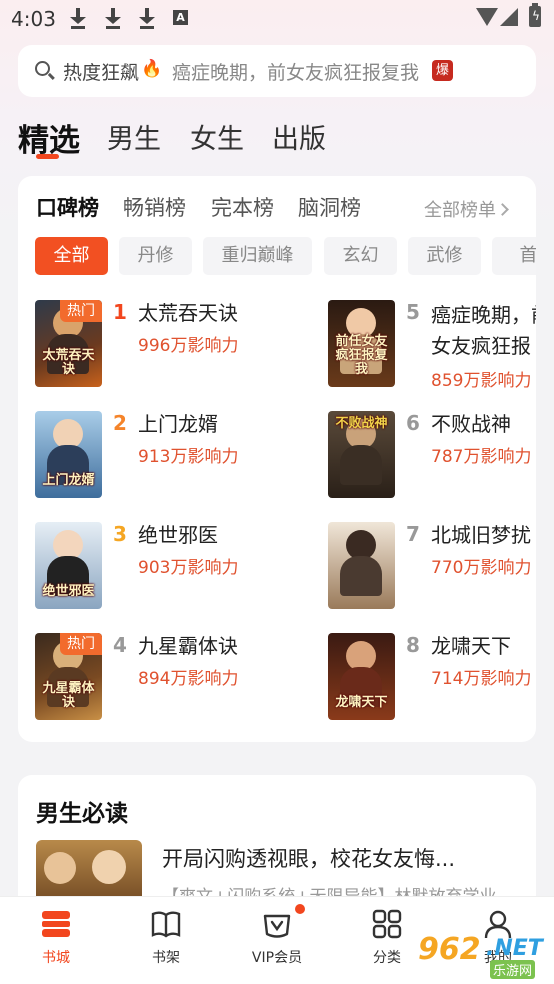 The height and width of the screenshot is (984, 554). I want to click on nav-bookstore: 书城, so click(56, 940).